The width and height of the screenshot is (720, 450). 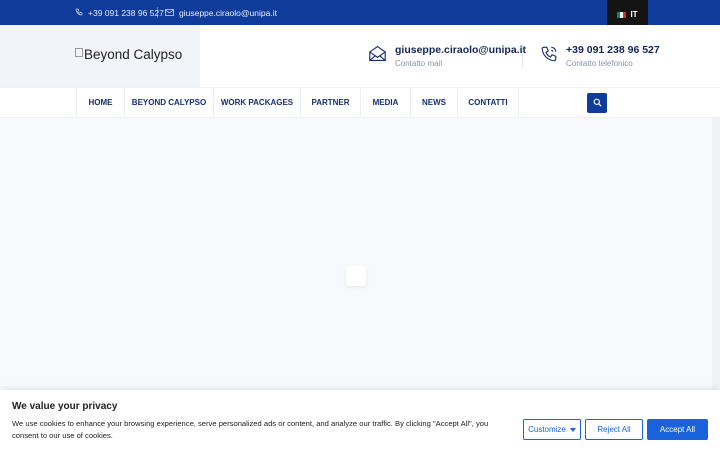 I want to click on nav-label: BEYOND CALYPSO, so click(x=169, y=102).